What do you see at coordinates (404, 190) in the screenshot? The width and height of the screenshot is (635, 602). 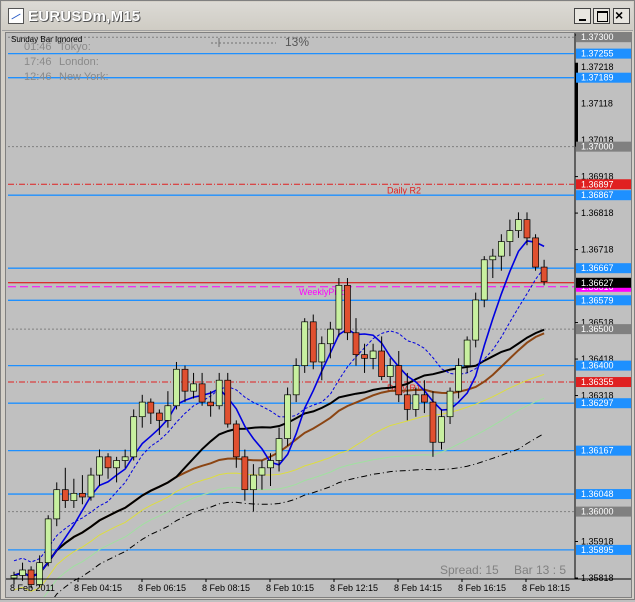 I see `level-name: Daily R2` at bounding box center [404, 190].